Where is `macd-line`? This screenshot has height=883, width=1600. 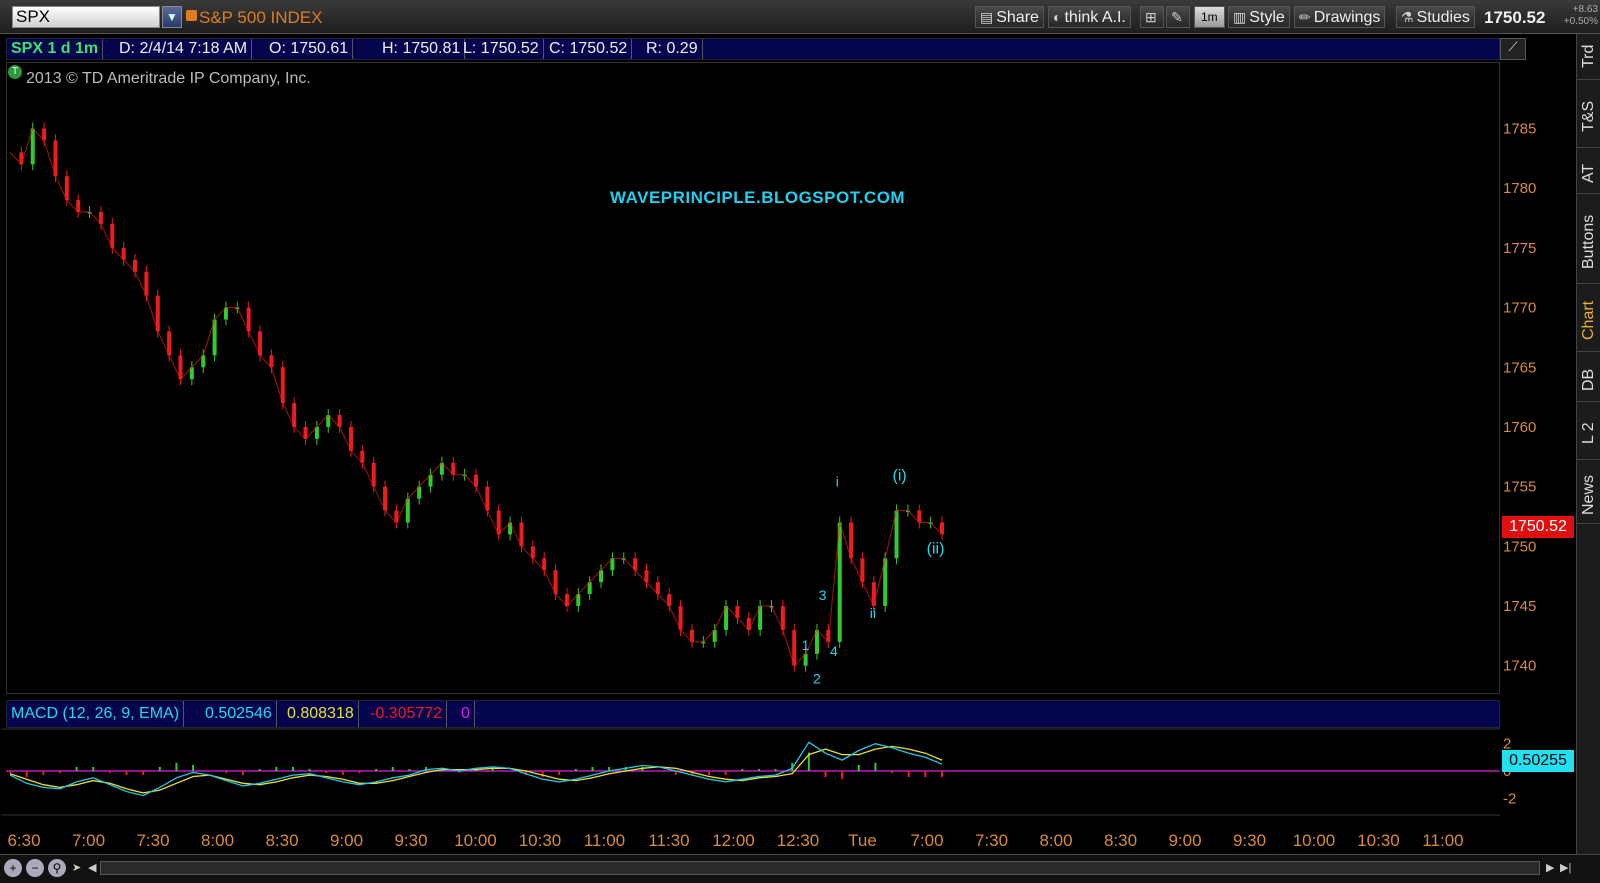 macd-line is located at coordinates (476, 769).